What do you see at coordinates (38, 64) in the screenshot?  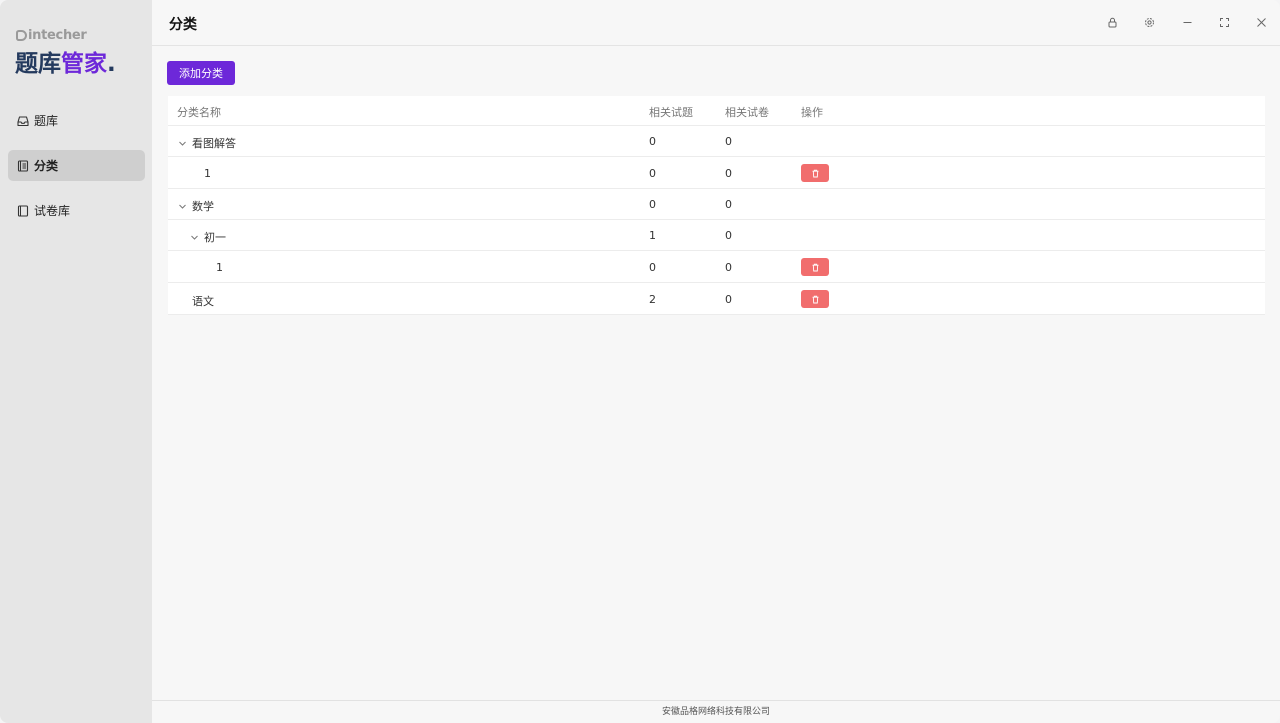 I see `app-title-main: 题库` at bounding box center [38, 64].